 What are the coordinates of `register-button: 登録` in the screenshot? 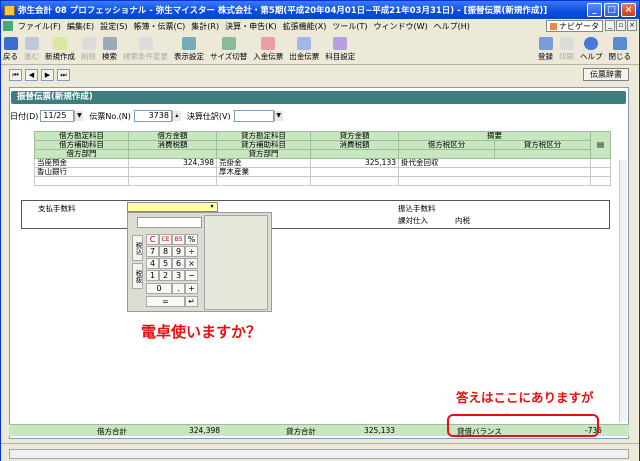 It's located at (545, 49).